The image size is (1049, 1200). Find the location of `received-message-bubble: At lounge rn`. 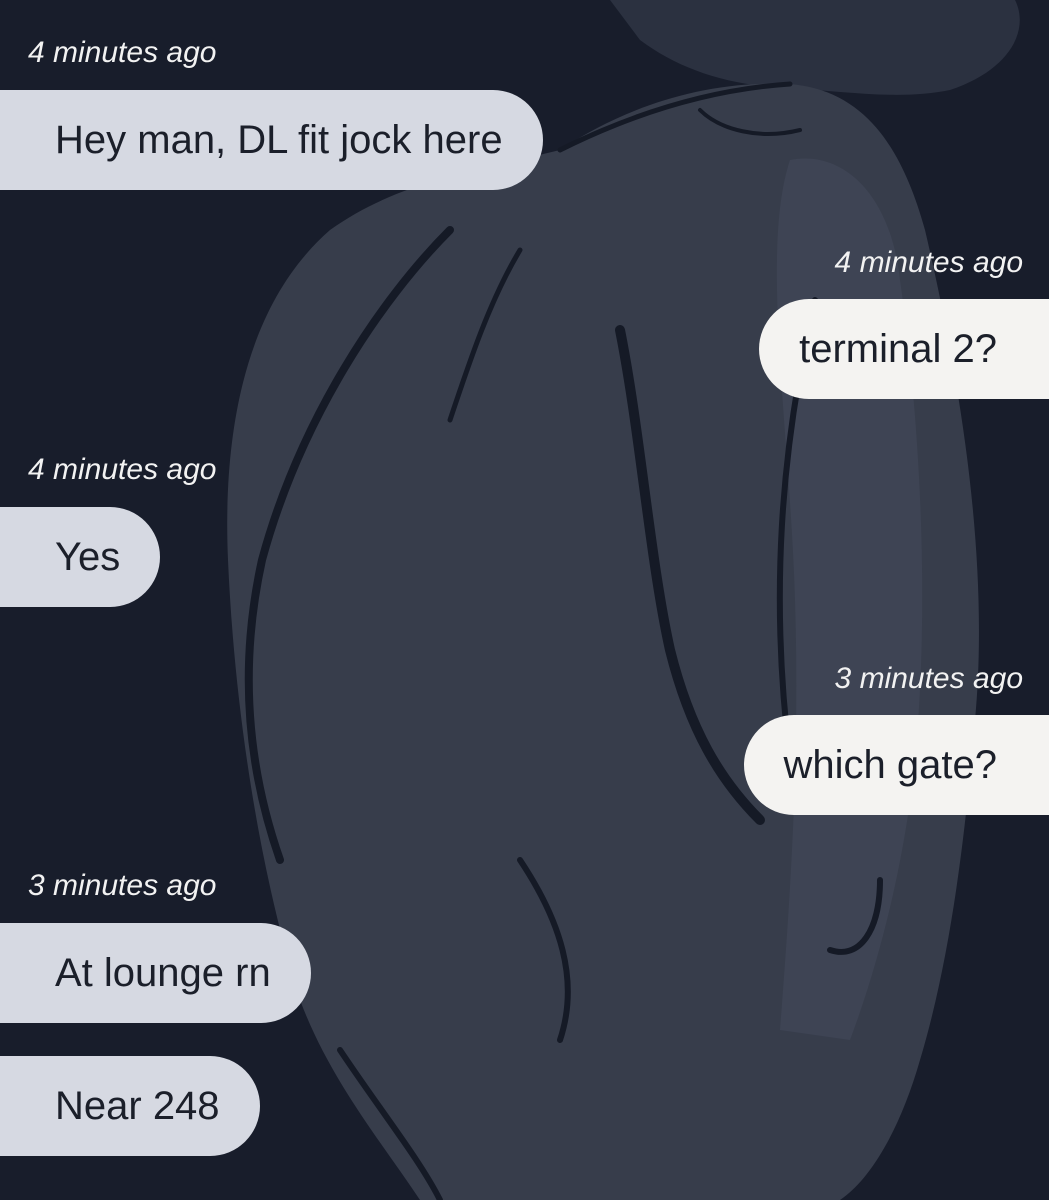

received-message-bubble: At lounge rn is located at coordinates (155, 973).